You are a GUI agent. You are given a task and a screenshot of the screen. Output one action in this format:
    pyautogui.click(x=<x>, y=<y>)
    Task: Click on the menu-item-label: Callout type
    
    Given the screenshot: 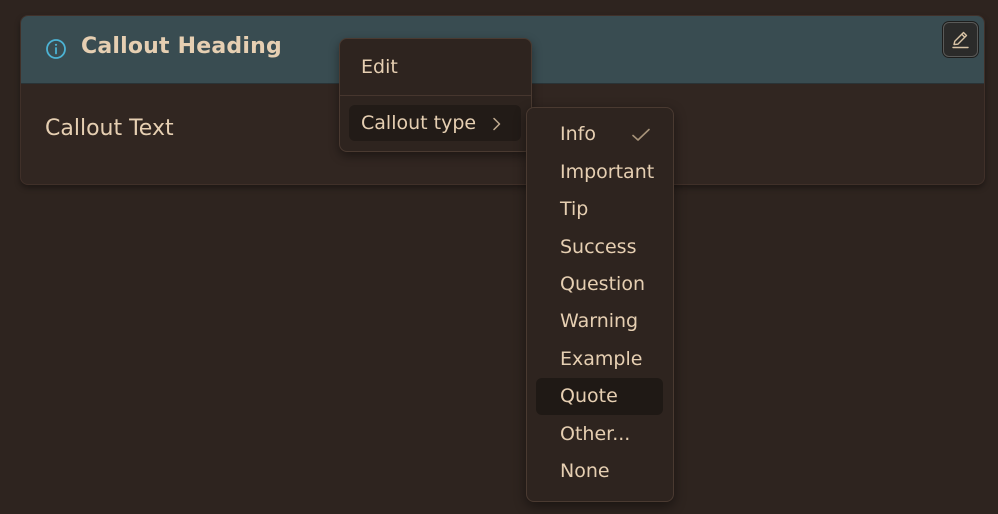 What is the action you would take?
    pyautogui.click(x=419, y=123)
    